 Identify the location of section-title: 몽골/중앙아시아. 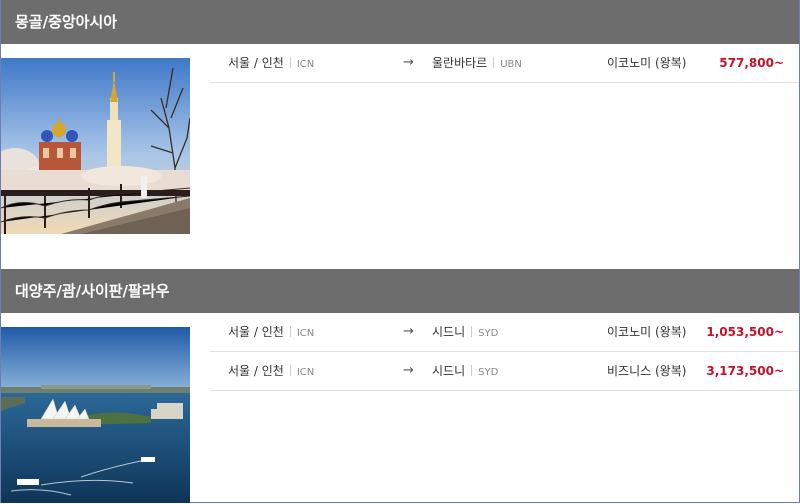
(400, 22).